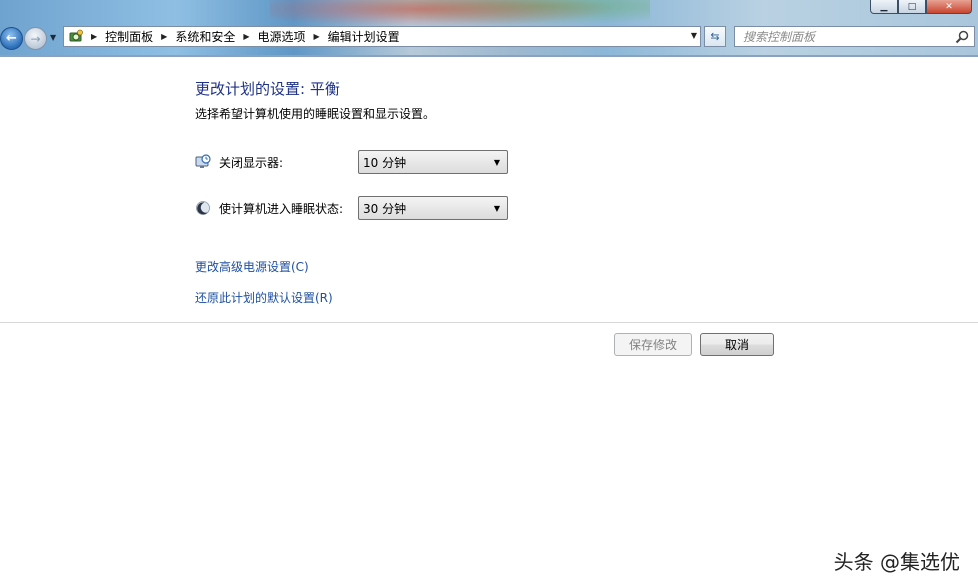 Image resolution: width=978 pixels, height=587 pixels. What do you see at coordinates (264, 297) in the screenshot?
I see `restore-defaults-link: 还原此计划的默认设置(R)` at bounding box center [264, 297].